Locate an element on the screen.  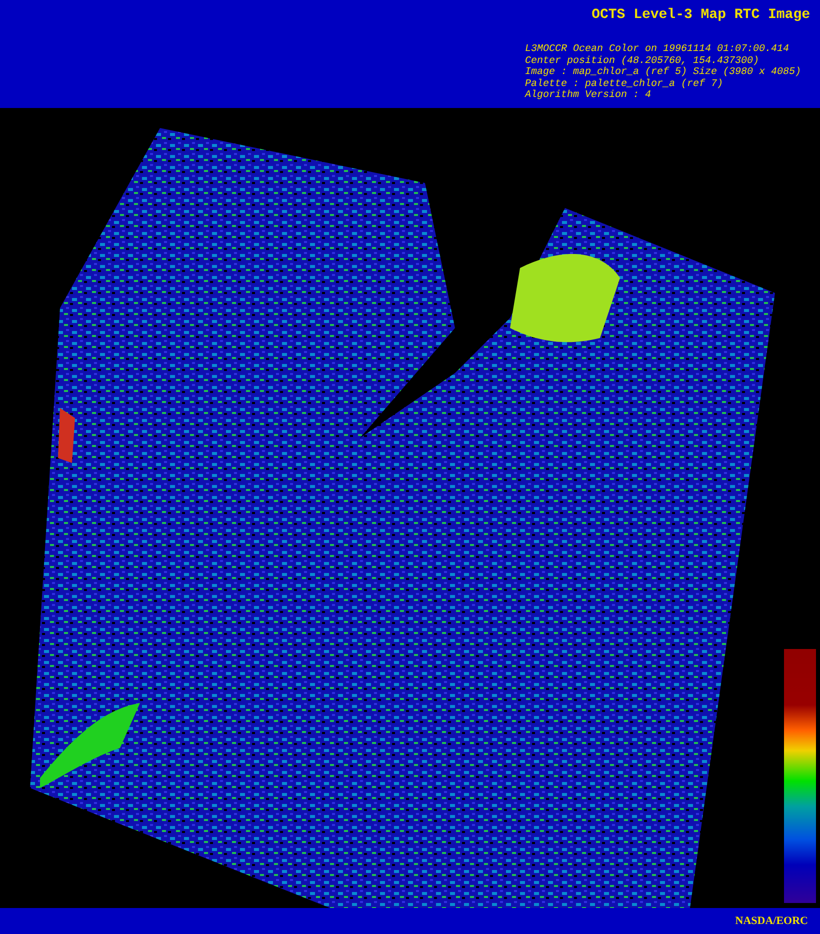
info-line: L3MOCCR Ocean Color on 19961114 01:07:00.414 is located at coordinates (657, 50).